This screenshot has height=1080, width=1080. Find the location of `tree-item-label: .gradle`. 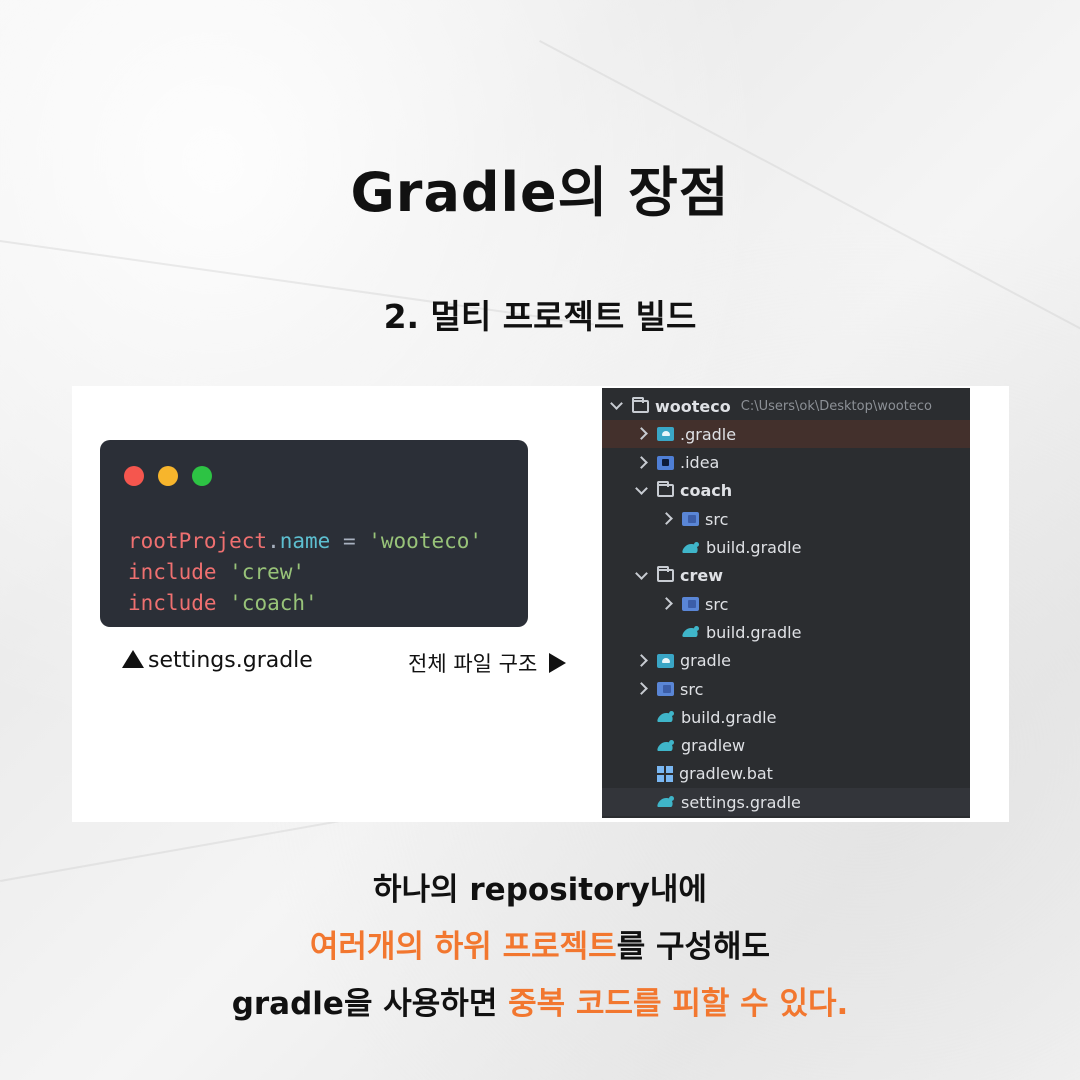

tree-item-label: .gradle is located at coordinates (708, 434).